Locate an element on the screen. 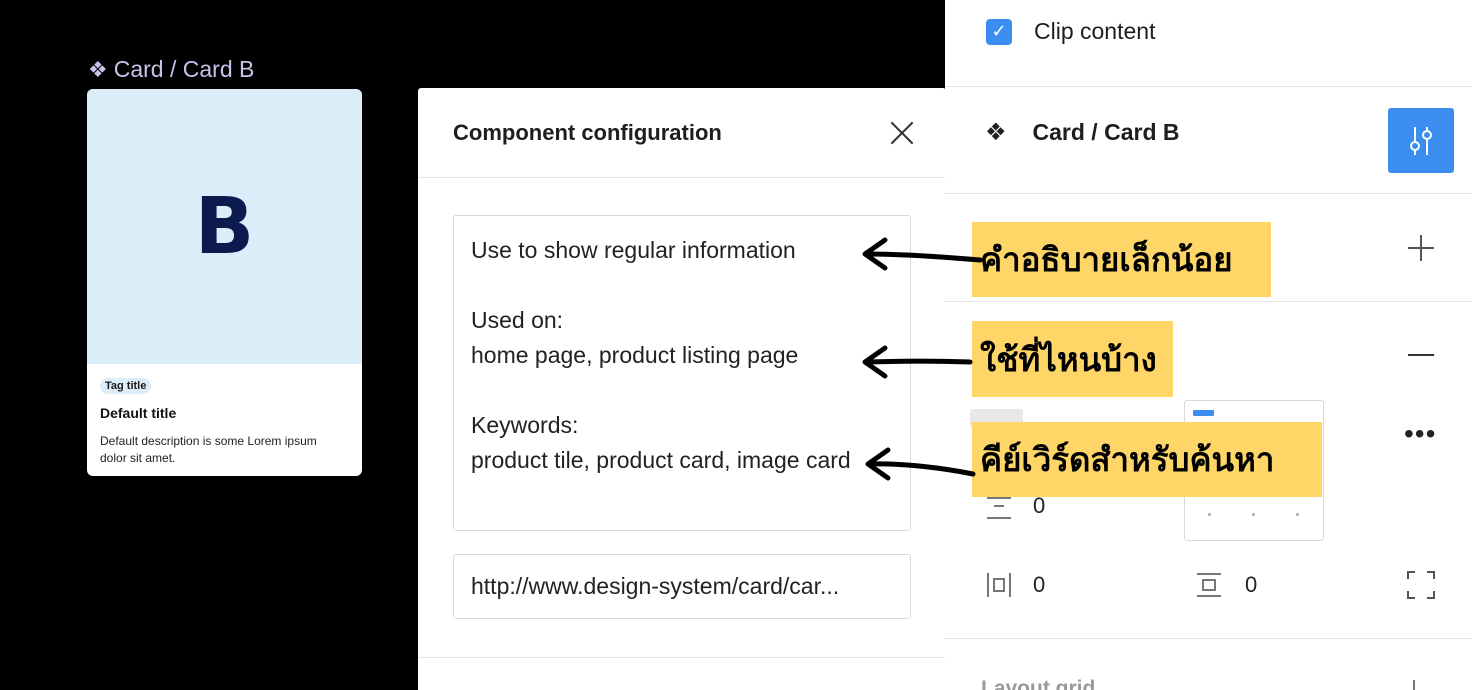 Image resolution: width=1472 pixels, height=690 pixels. vertical-padding-icon is located at coordinates (1209, 585).